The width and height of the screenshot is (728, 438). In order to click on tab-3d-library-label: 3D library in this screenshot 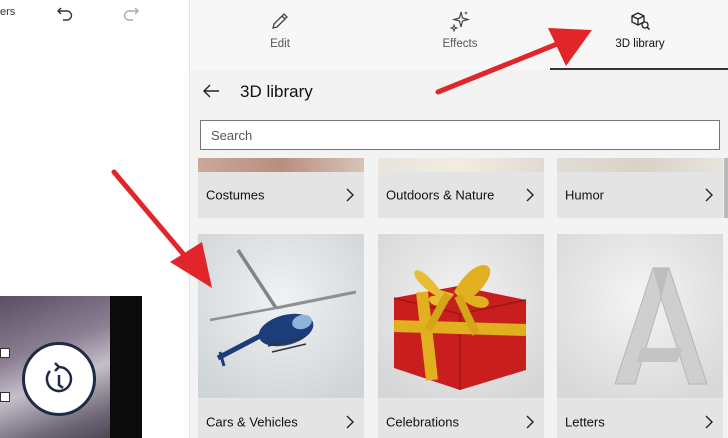, I will do `click(640, 44)`.